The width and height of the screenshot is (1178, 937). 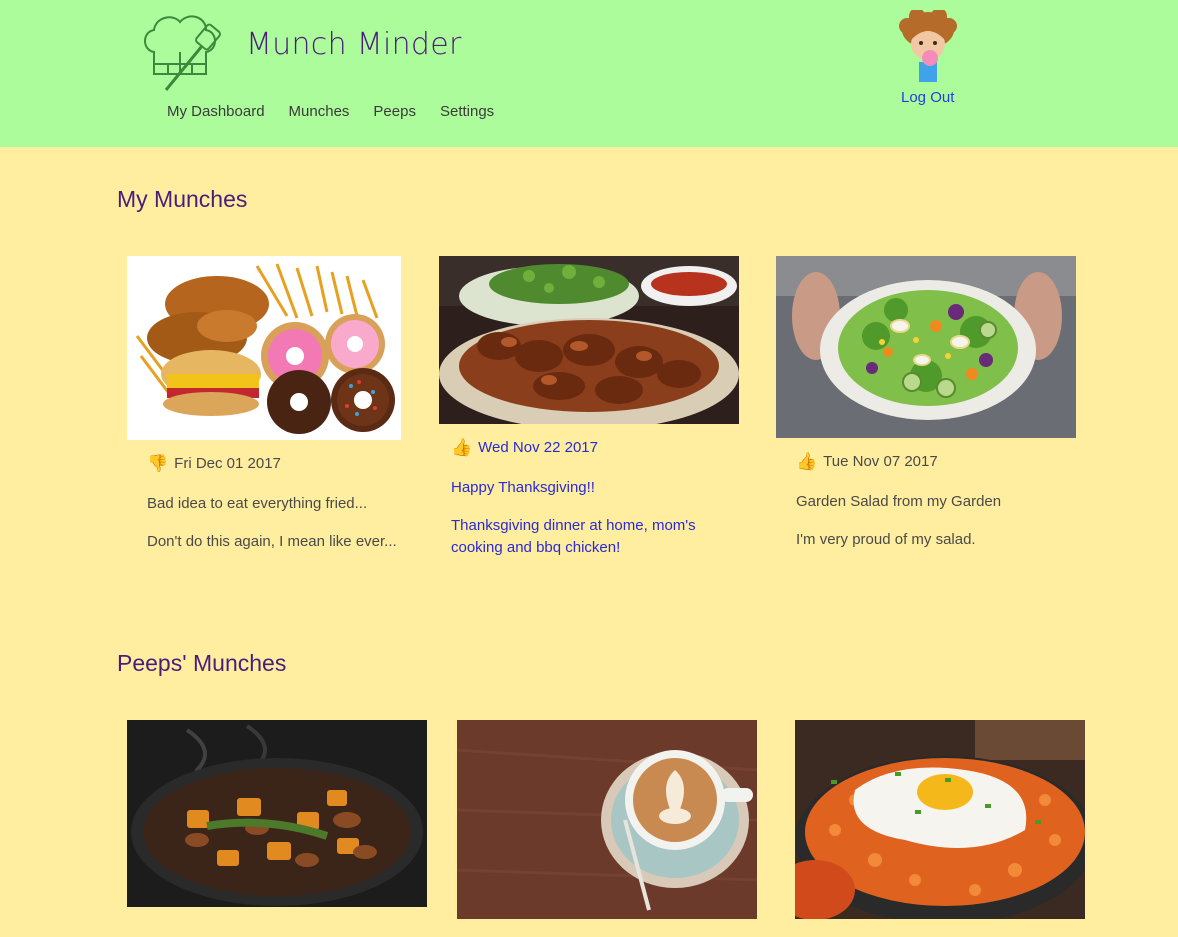 What do you see at coordinates (188, 54) in the screenshot?
I see `chef-hat-spatula-logo-icon` at bounding box center [188, 54].